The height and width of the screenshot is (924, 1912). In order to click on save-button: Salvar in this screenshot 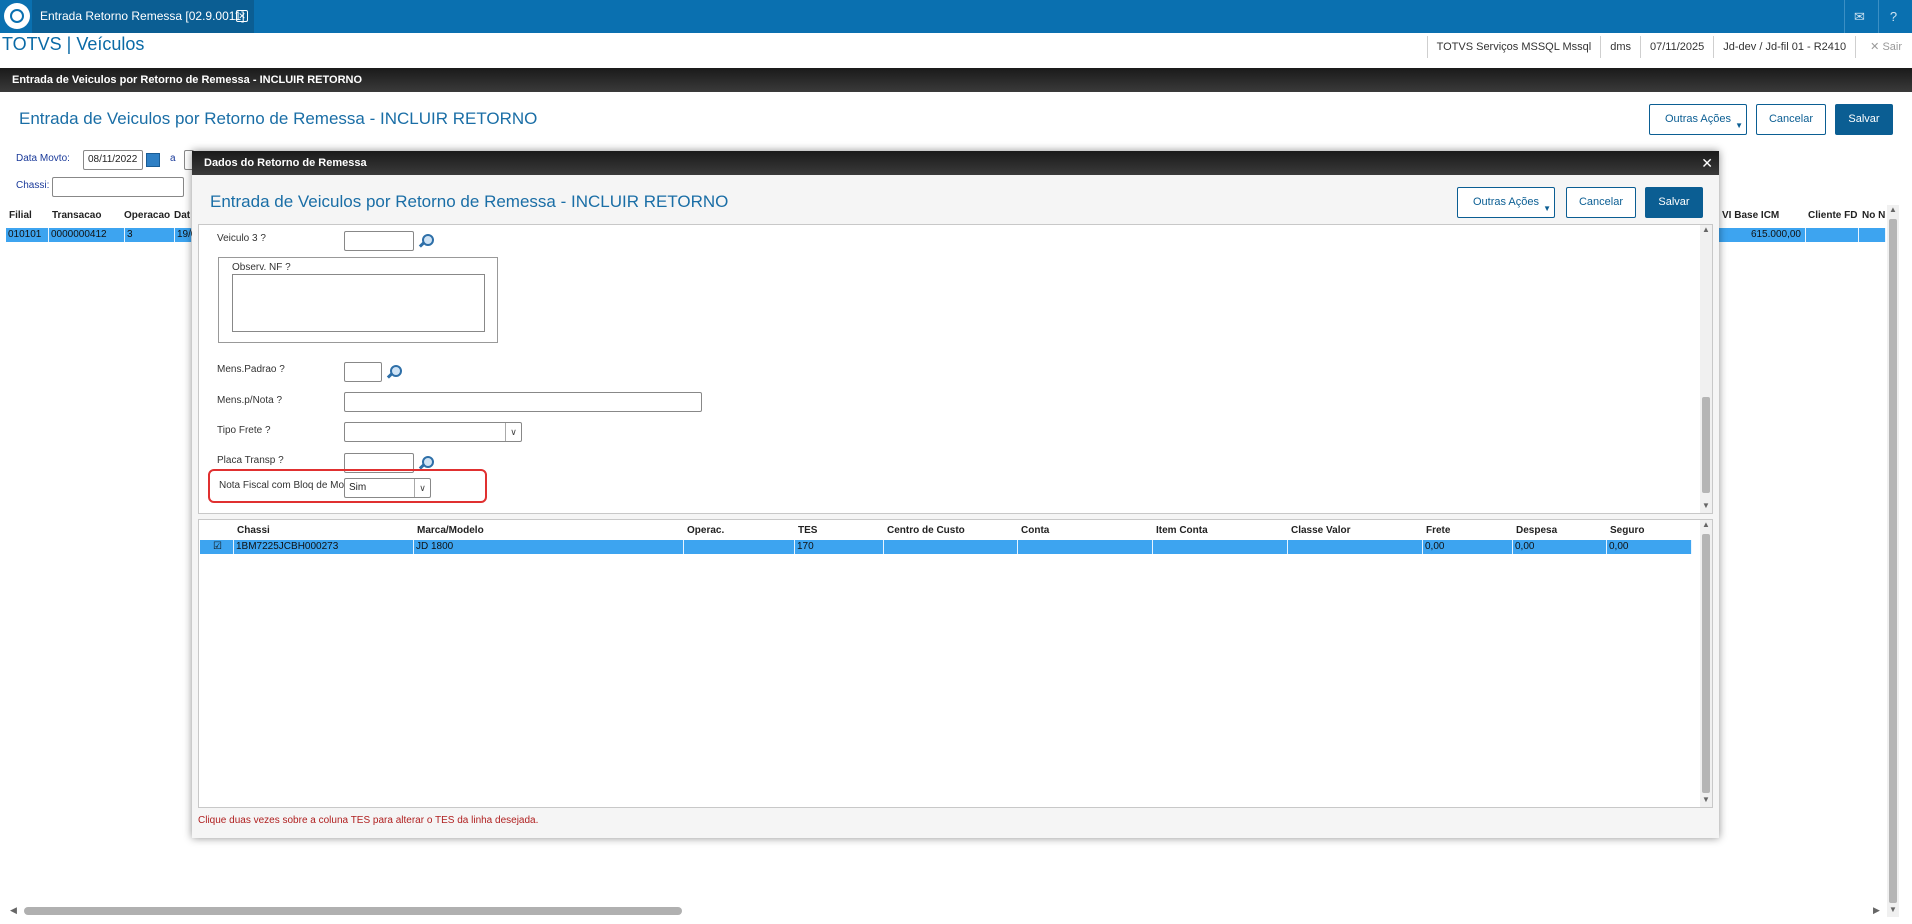, I will do `click(1864, 119)`.